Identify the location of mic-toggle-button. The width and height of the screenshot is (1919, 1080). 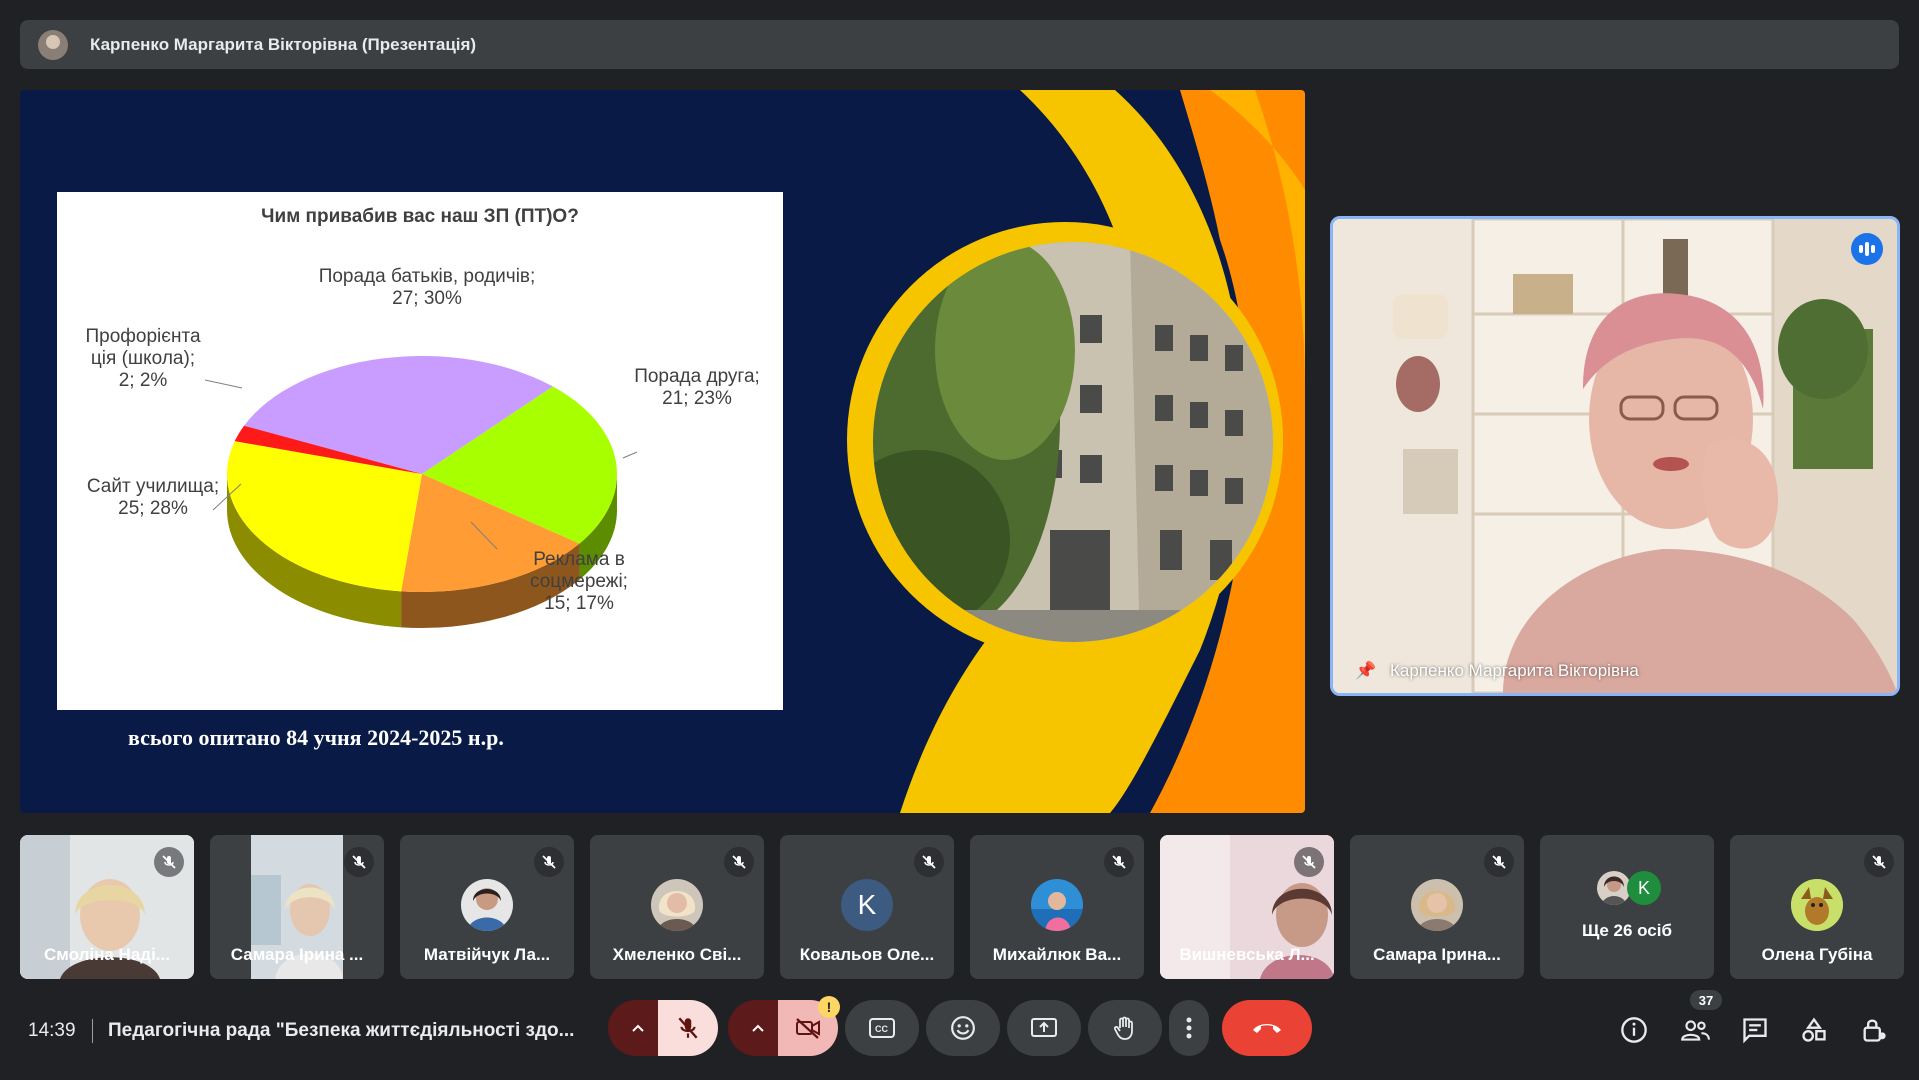
(688, 1028).